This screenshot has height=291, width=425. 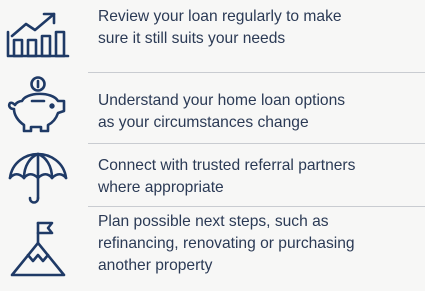 What do you see at coordinates (38, 249) in the screenshot?
I see `mountain-flag-icon` at bounding box center [38, 249].